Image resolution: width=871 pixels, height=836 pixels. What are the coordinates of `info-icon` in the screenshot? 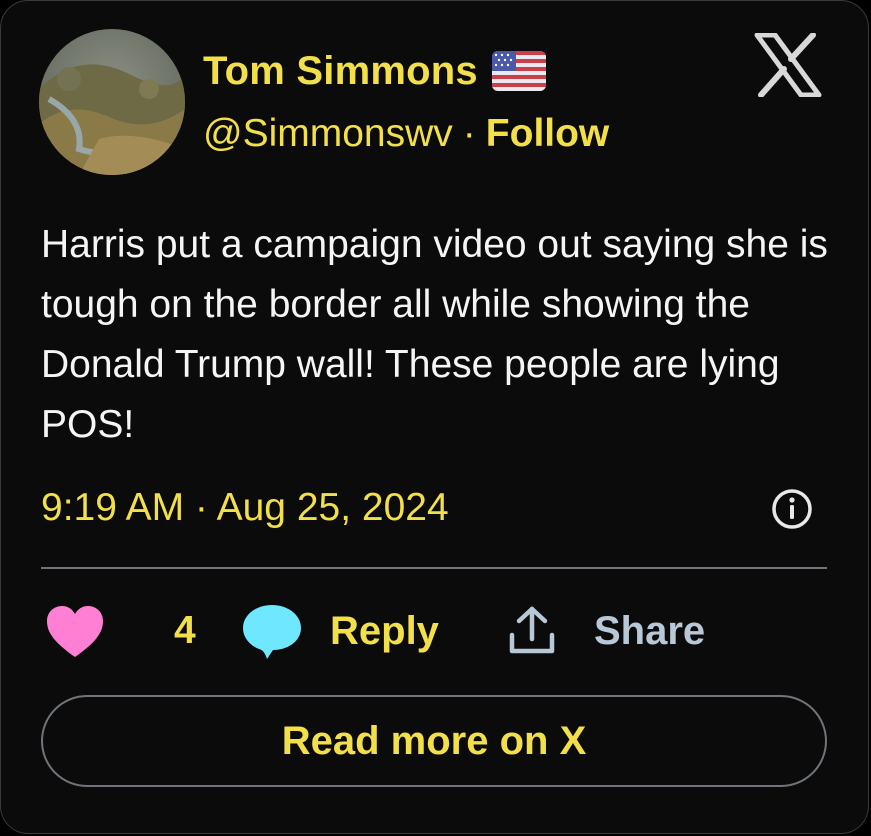 It's located at (792, 509).